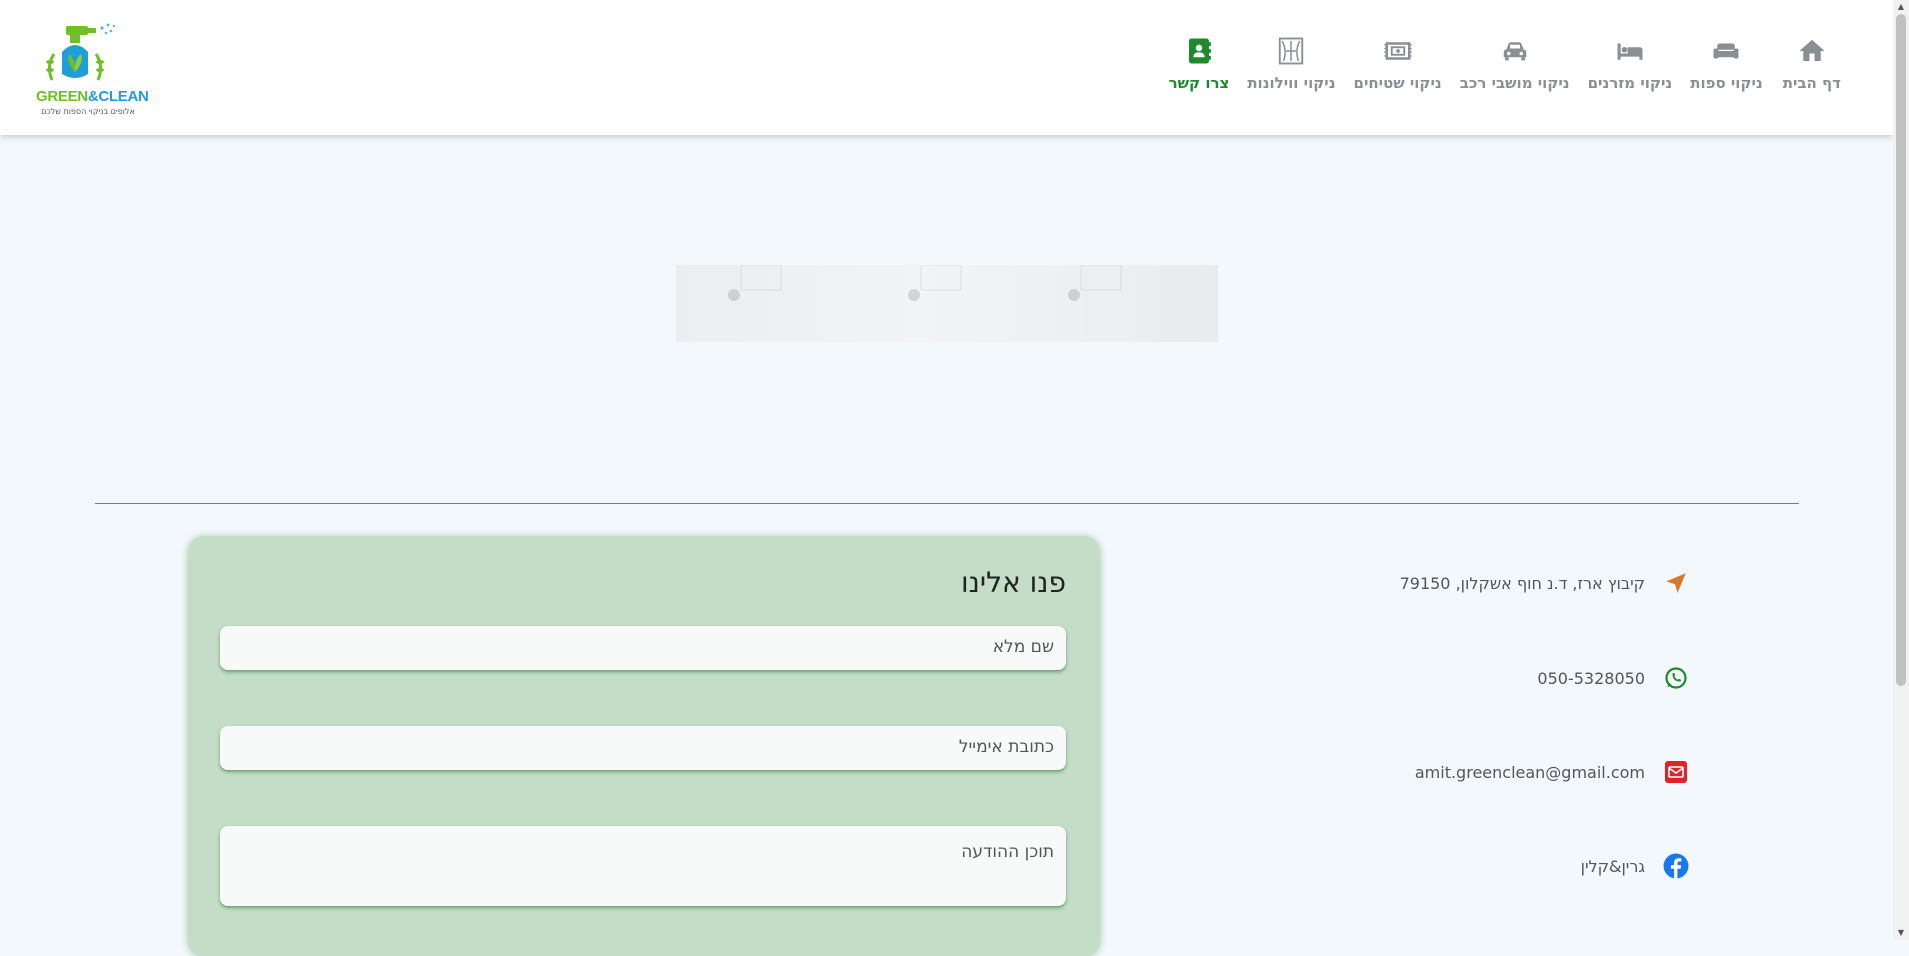 The height and width of the screenshot is (956, 1909). Describe the element at coordinates (947, 503) in the screenshot. I see `section-divider` at that location.